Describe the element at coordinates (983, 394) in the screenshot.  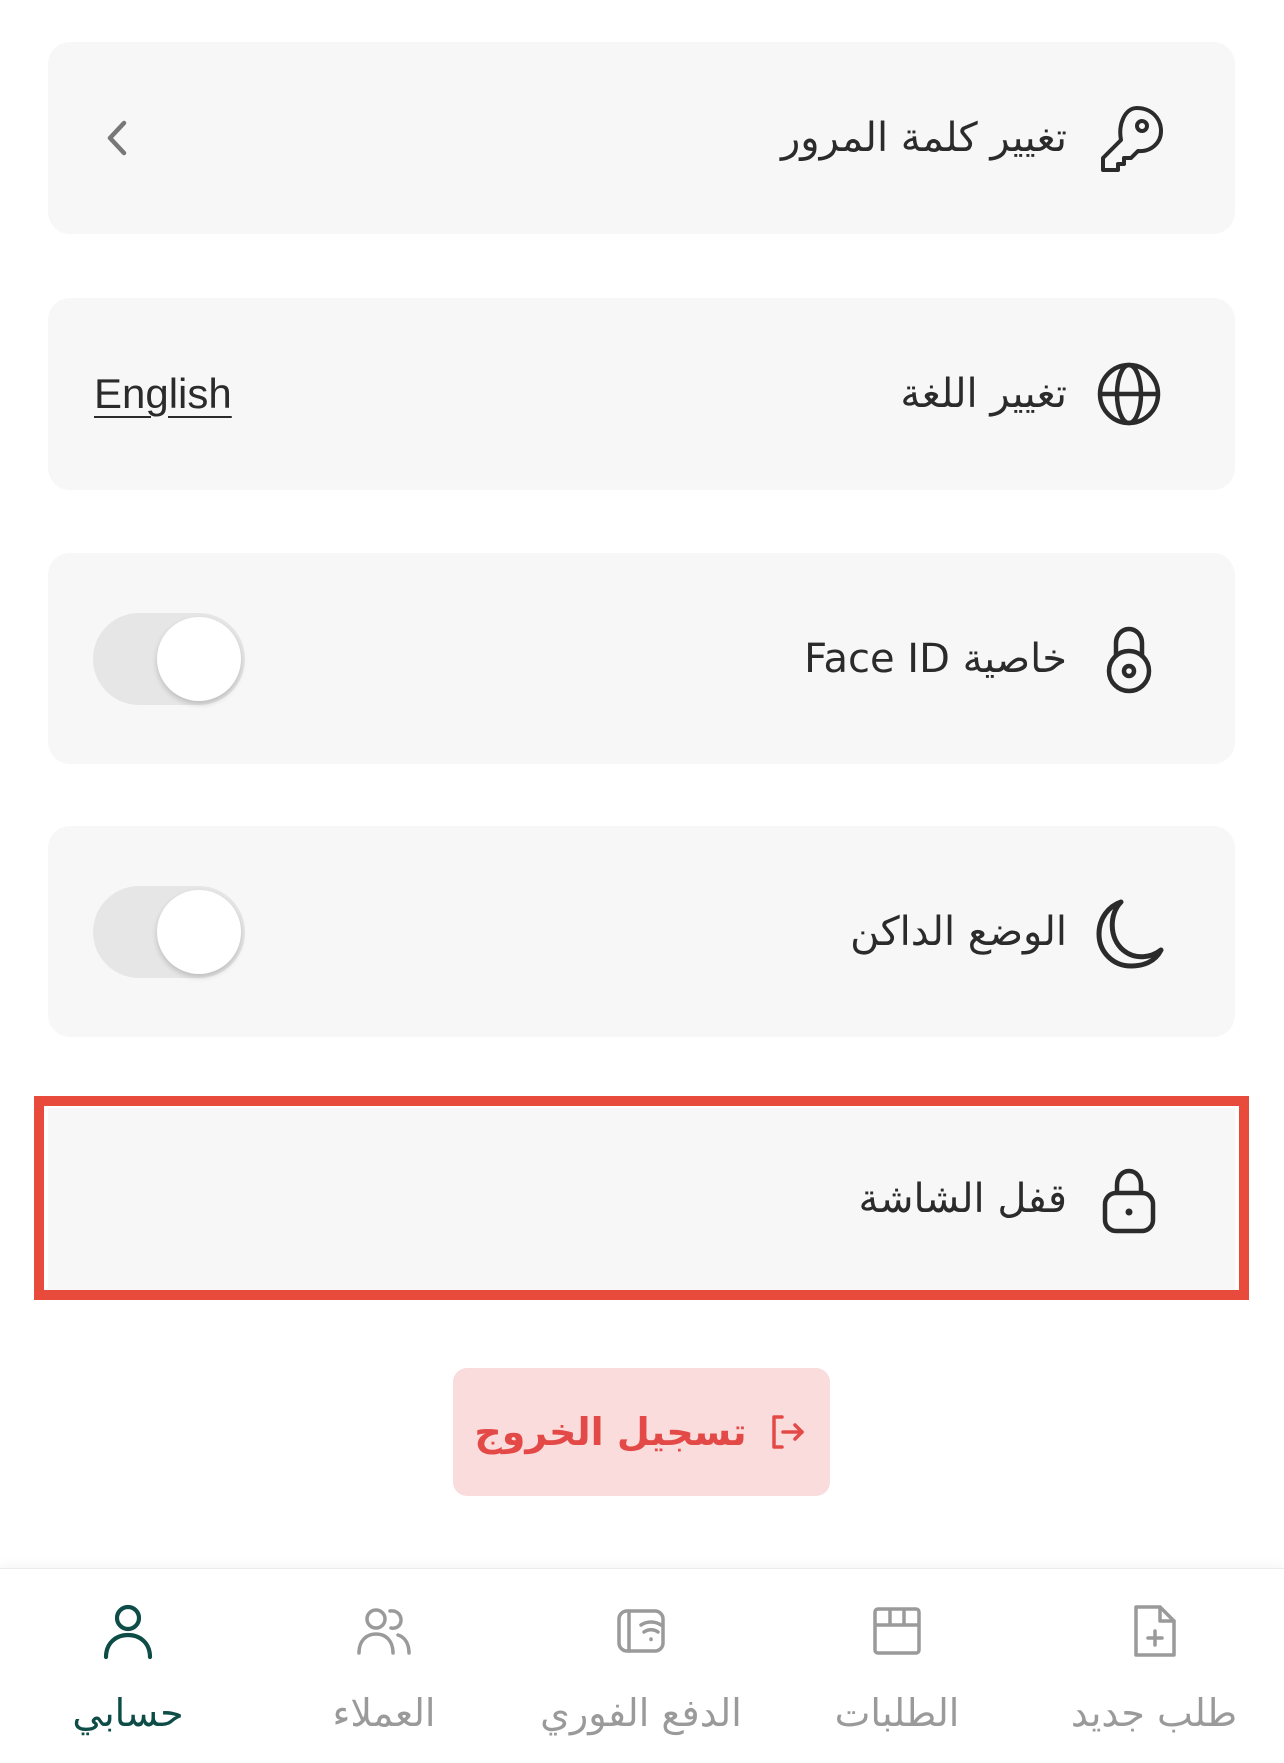
I see `change-language-label: تغيير اللغة` at that location.